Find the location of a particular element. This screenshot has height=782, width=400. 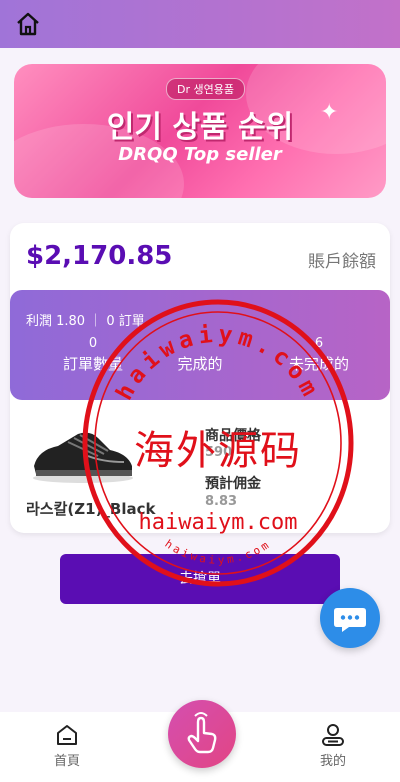

grab-order-button: 去搶單 is located at coordinates (200, 579).